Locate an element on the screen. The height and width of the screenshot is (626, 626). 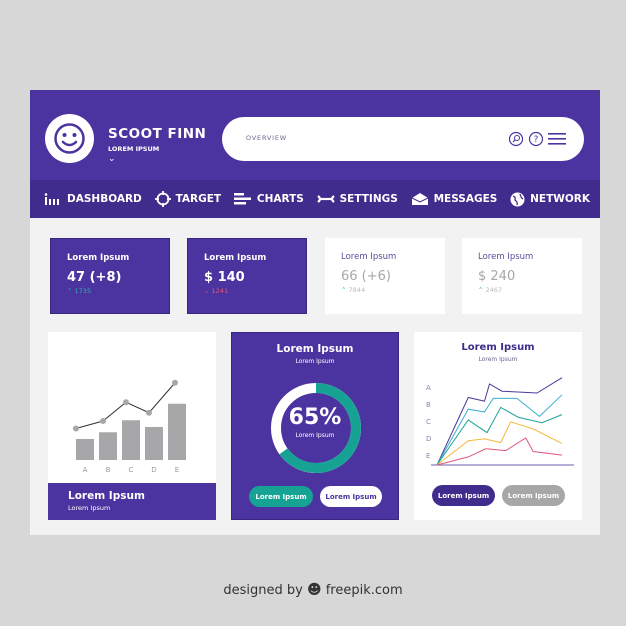
y-label: E is located at coordinates (428, 456).